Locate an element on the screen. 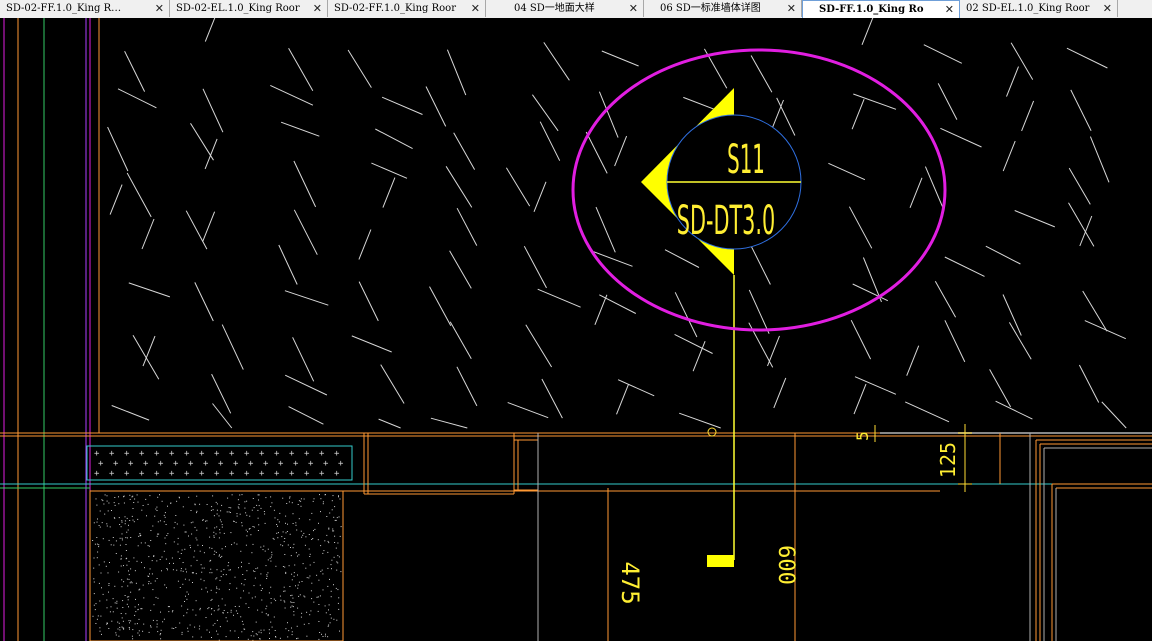  tab-sd-02-ff-1: SD-02-FF.1.0_King R… ✕ is located at coordinates (85, 8).